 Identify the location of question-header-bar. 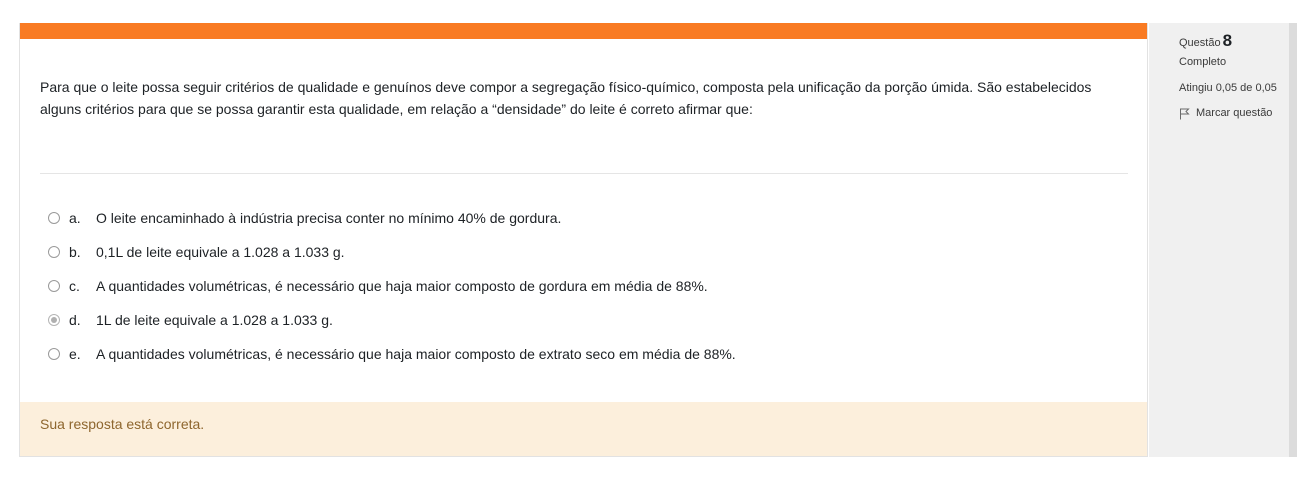
(583, 31).